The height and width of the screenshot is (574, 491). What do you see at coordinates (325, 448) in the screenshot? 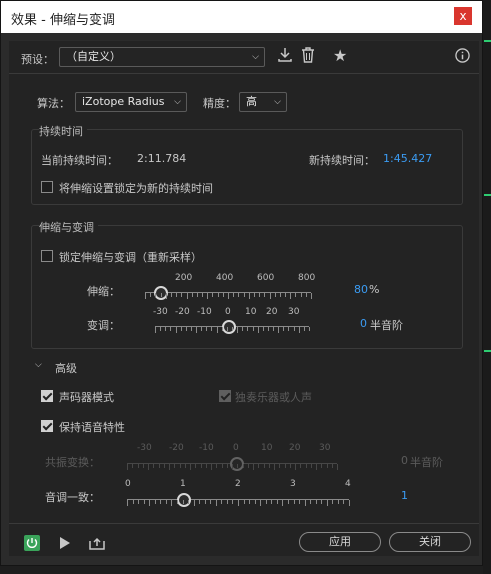
I see `tick-label: 30` at bounding box center [325, 448].